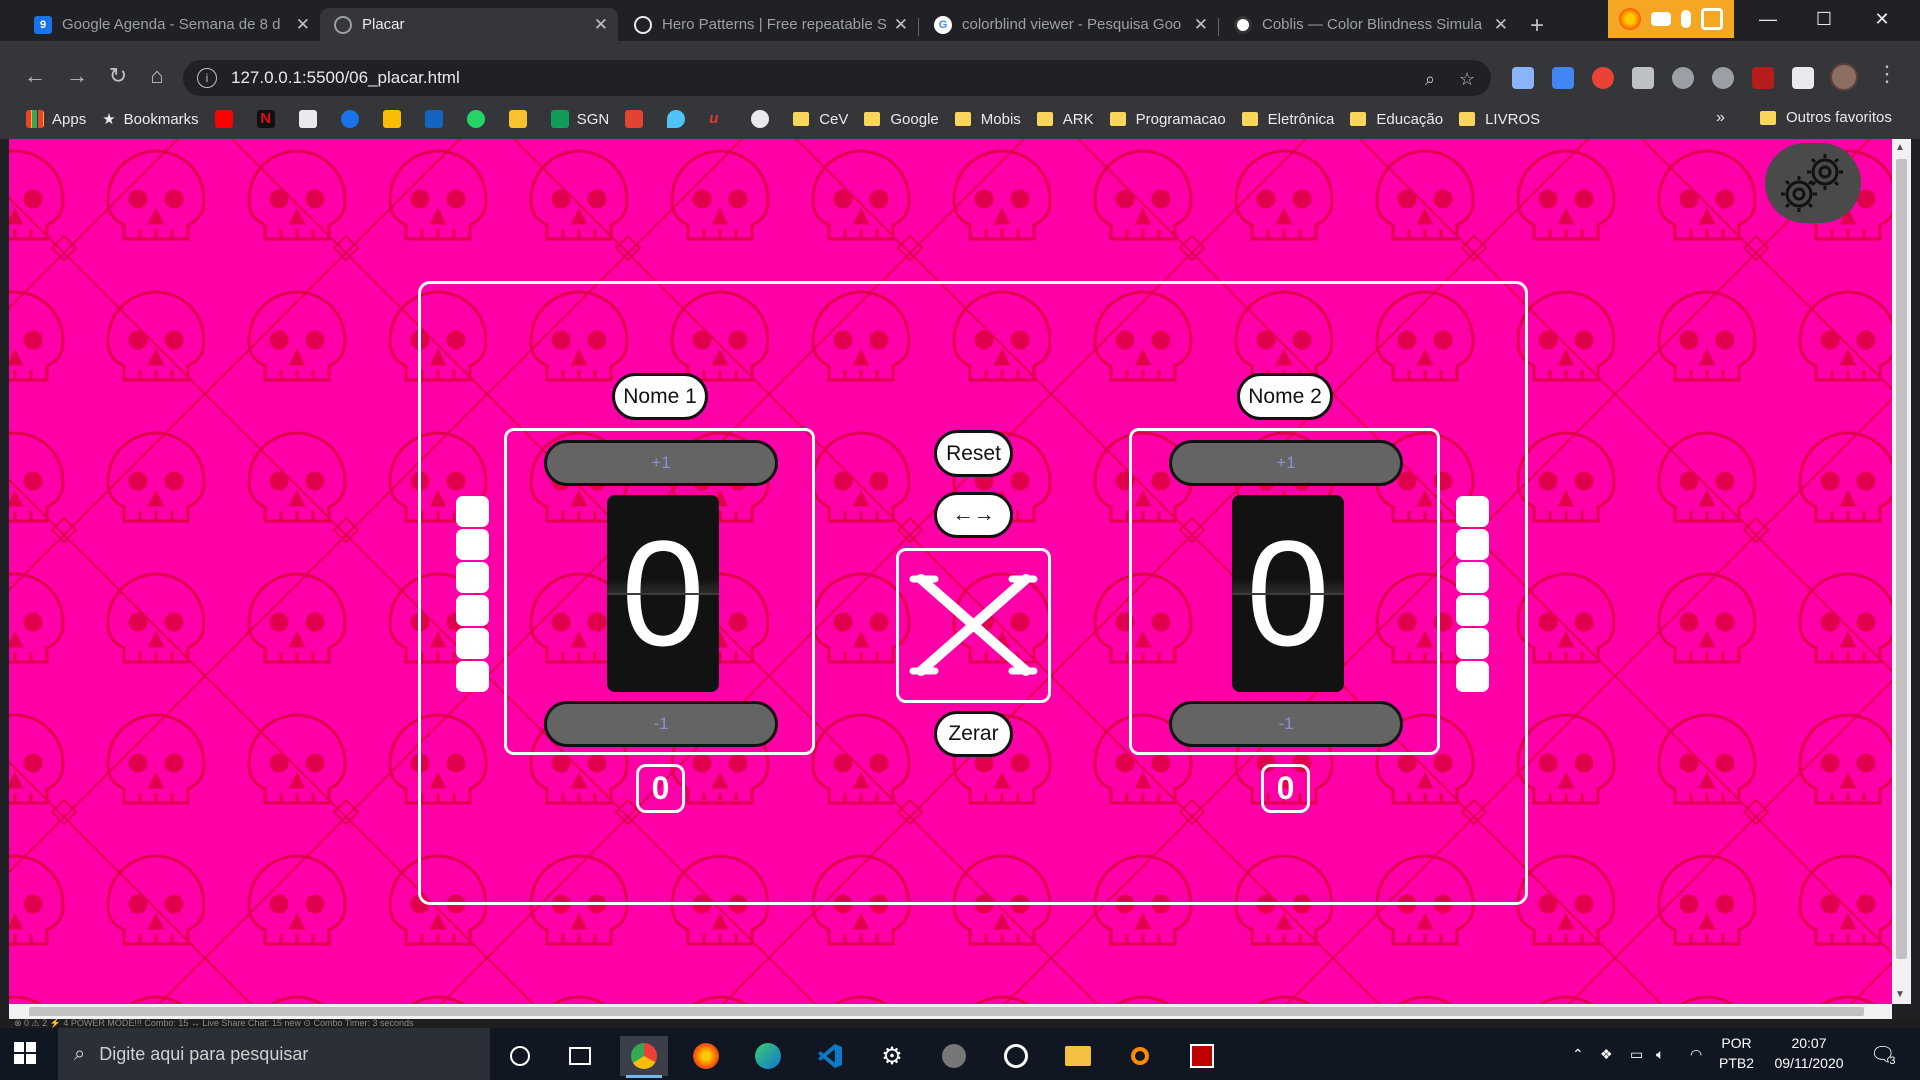 This screenshot has width=1920, height=1080. Describe the element at coordinates (520, 1056) in the screenshot. I see `cortana-icon` at that location.